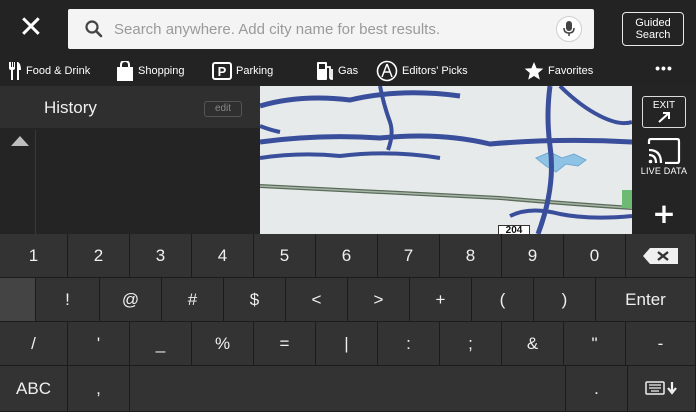 Image resolution: width=696 pixels, height=412 pixels. I want to click on microphone-button, so click(569, 29).